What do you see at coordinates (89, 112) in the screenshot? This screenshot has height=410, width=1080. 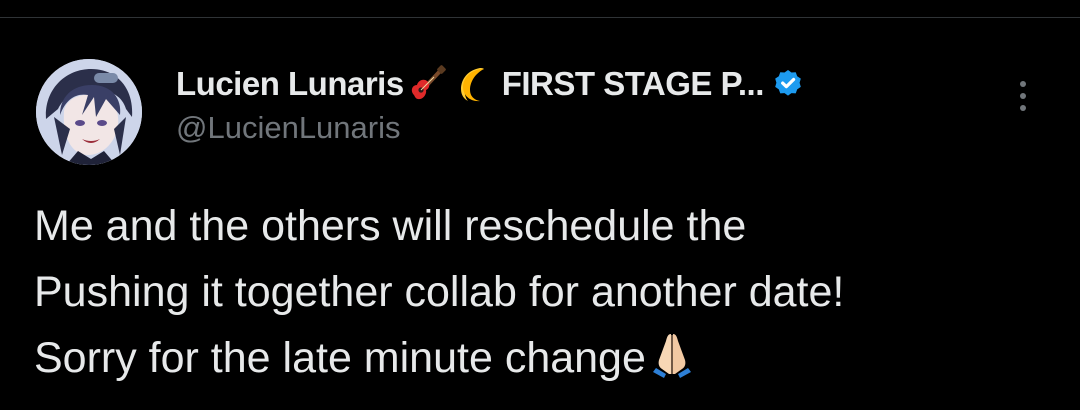 I see `avatar` at bounding box center [89, 112].